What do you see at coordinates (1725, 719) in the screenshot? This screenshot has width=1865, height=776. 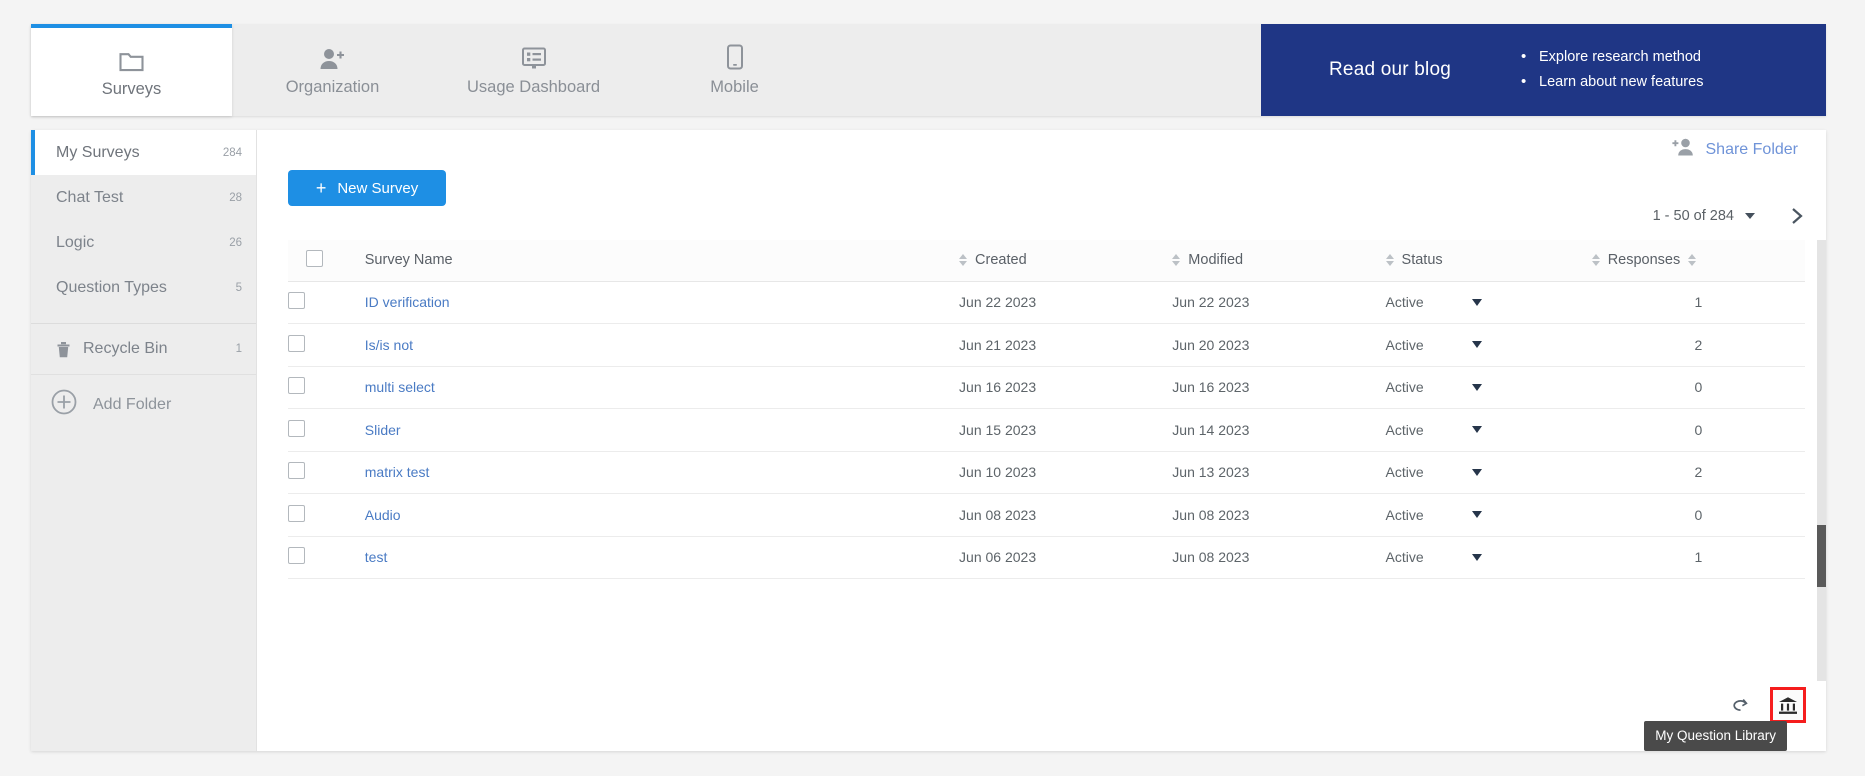 I see `utility-icon-group: My Question Library` at bounding box center [1725, 719].